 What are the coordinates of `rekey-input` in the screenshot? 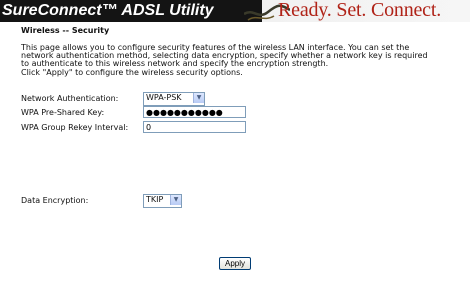 It's located at (194, 127).